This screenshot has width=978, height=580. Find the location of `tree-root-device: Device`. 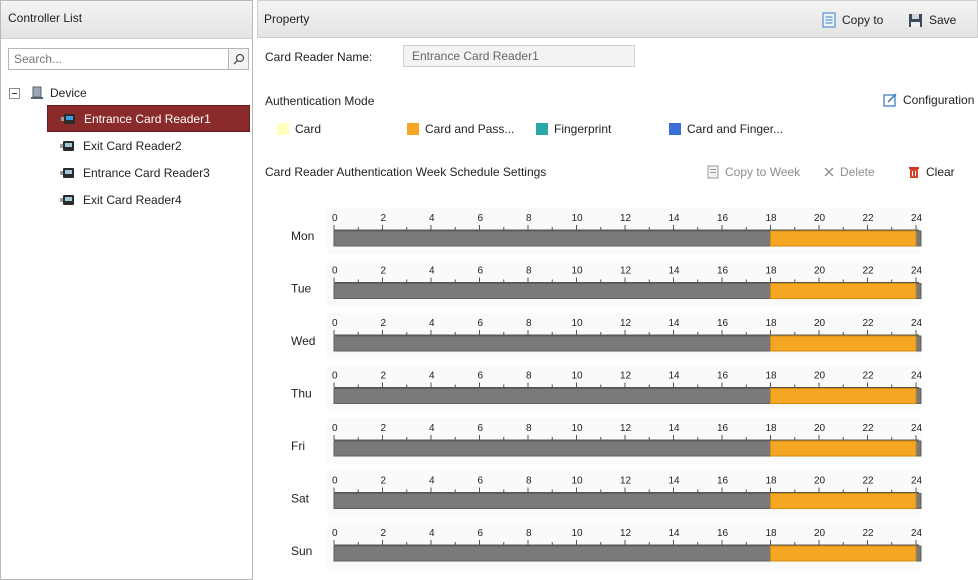

tree-root-device: Device is located at coordinates (126, 93).